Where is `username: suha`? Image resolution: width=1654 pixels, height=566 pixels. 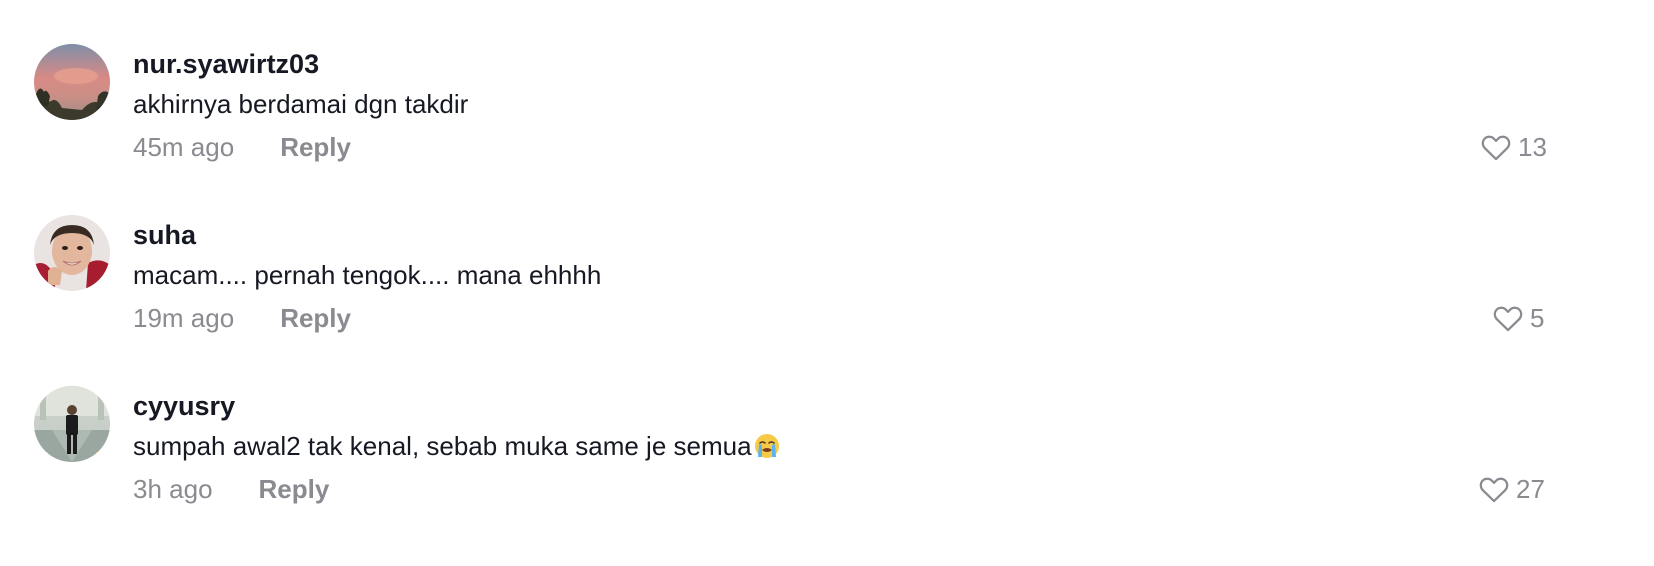 username: suha is located at coordinates (164, 235).